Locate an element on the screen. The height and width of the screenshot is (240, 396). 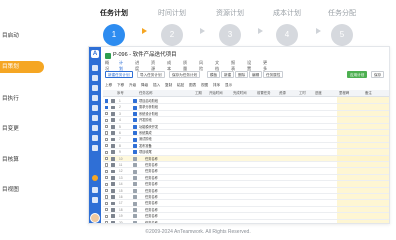
column-header: 备注 is located at coordinates (368, 93).